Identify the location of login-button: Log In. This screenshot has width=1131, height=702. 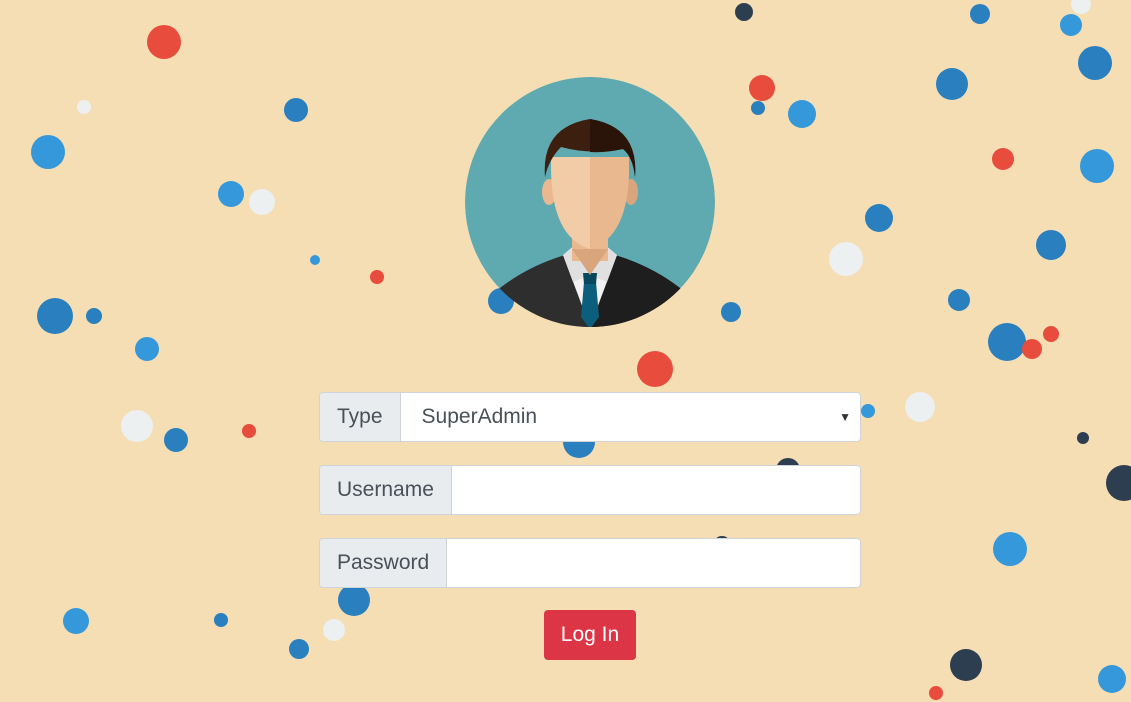
(590, 635).